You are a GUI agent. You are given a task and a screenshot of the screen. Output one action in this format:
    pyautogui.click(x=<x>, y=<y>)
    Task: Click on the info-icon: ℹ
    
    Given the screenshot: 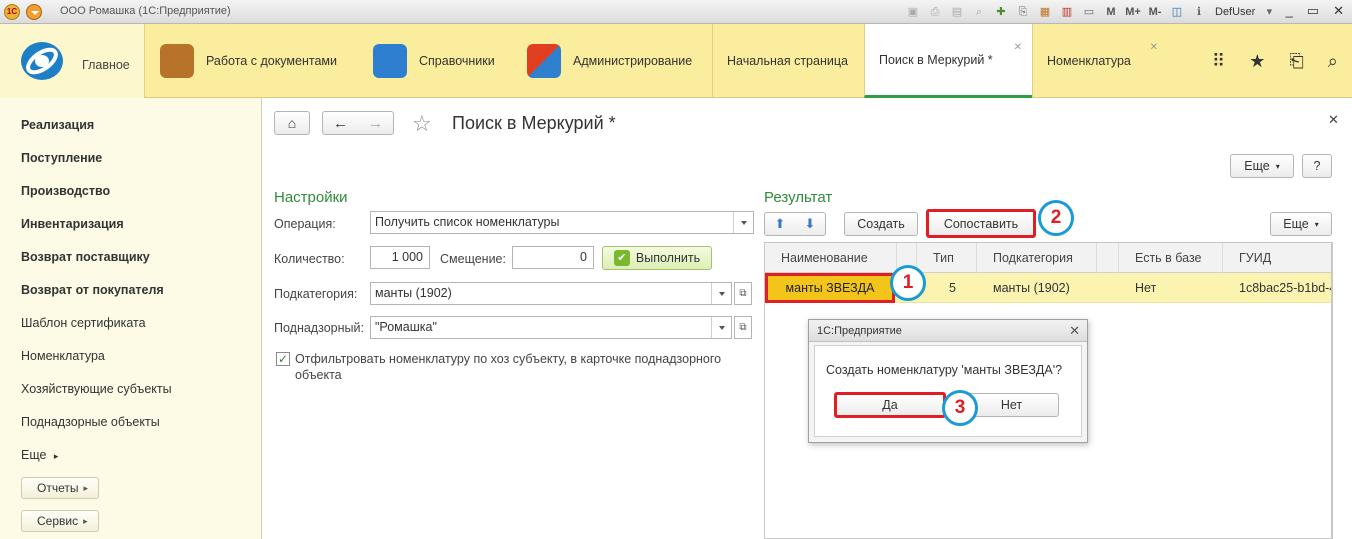 What is the action you would take?
    pyautogui.click(x=1199, y=12)
    